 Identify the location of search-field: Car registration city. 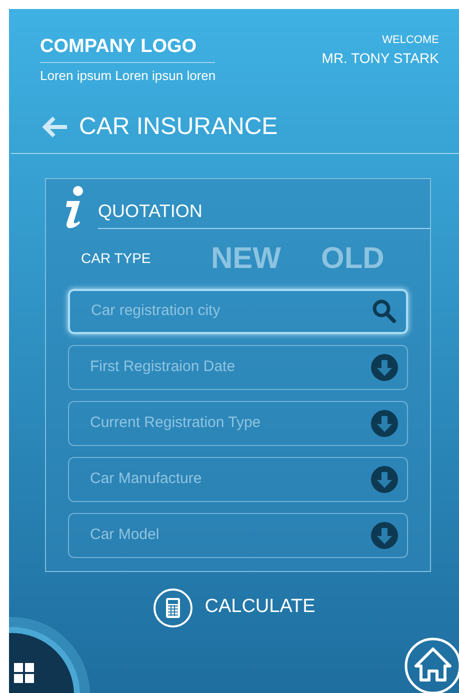
(238, 311).